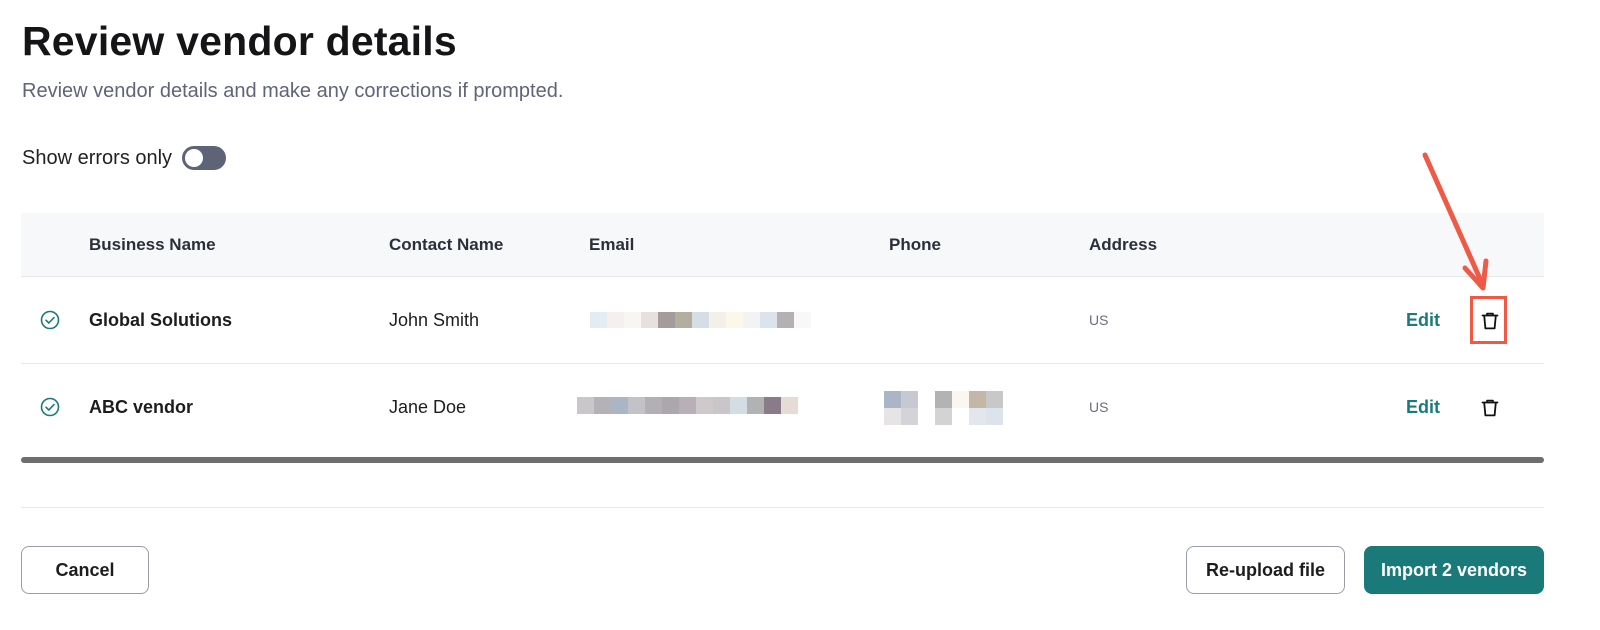 Image resolution: width=1600 pixels, height=630 pixels. What do you see at coordinates (194, 158) in the screenshot?
I see `toggle-knob` at bounding box center [194, 158].